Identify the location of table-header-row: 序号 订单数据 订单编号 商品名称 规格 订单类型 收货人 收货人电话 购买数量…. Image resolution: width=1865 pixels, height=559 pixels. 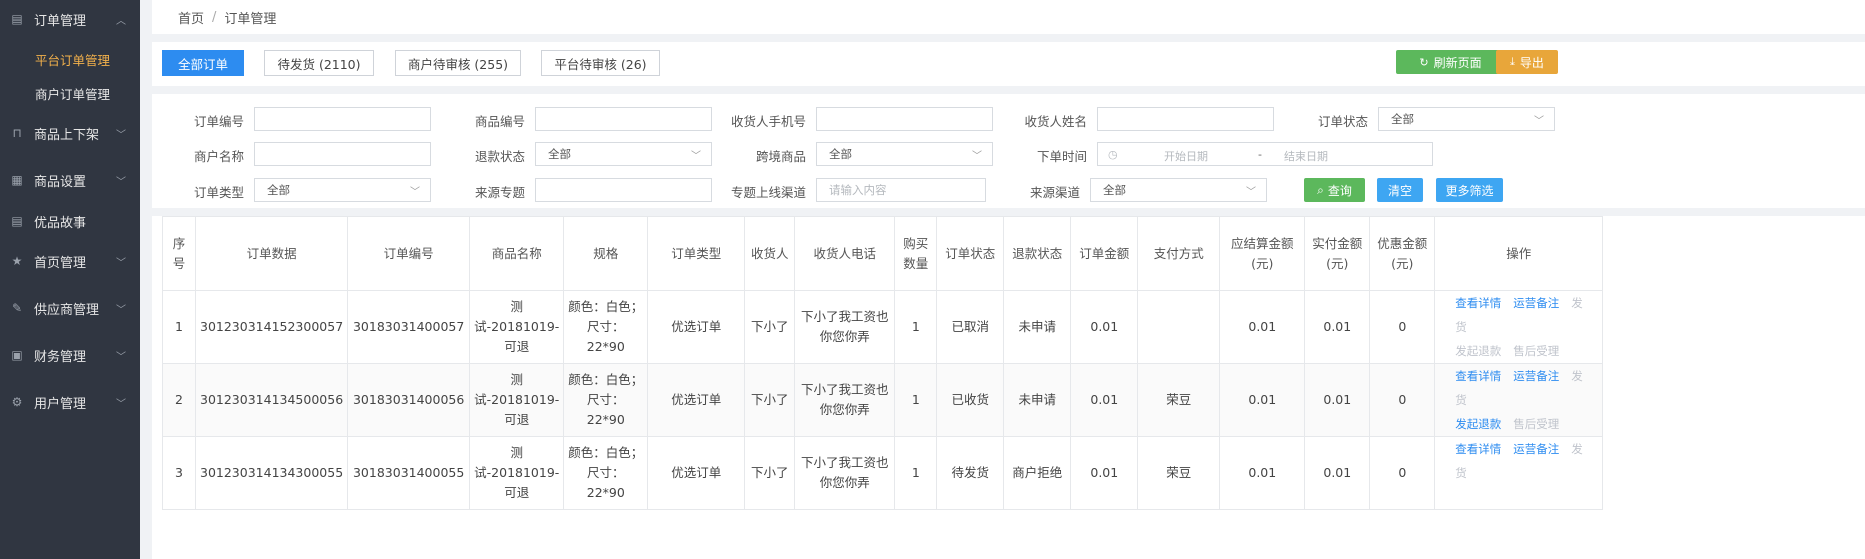
(883, 253).